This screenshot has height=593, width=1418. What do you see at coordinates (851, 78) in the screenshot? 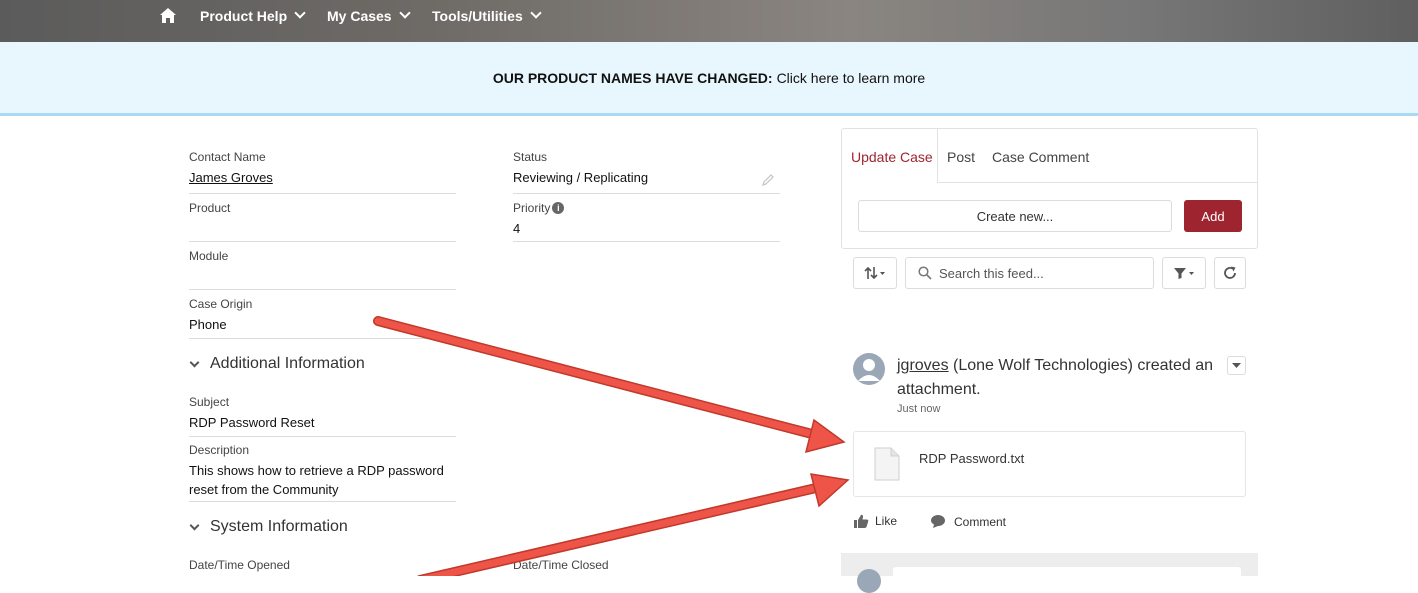
I see `banner-link-text: Click here to learn more` at bounding box center [851, 78].